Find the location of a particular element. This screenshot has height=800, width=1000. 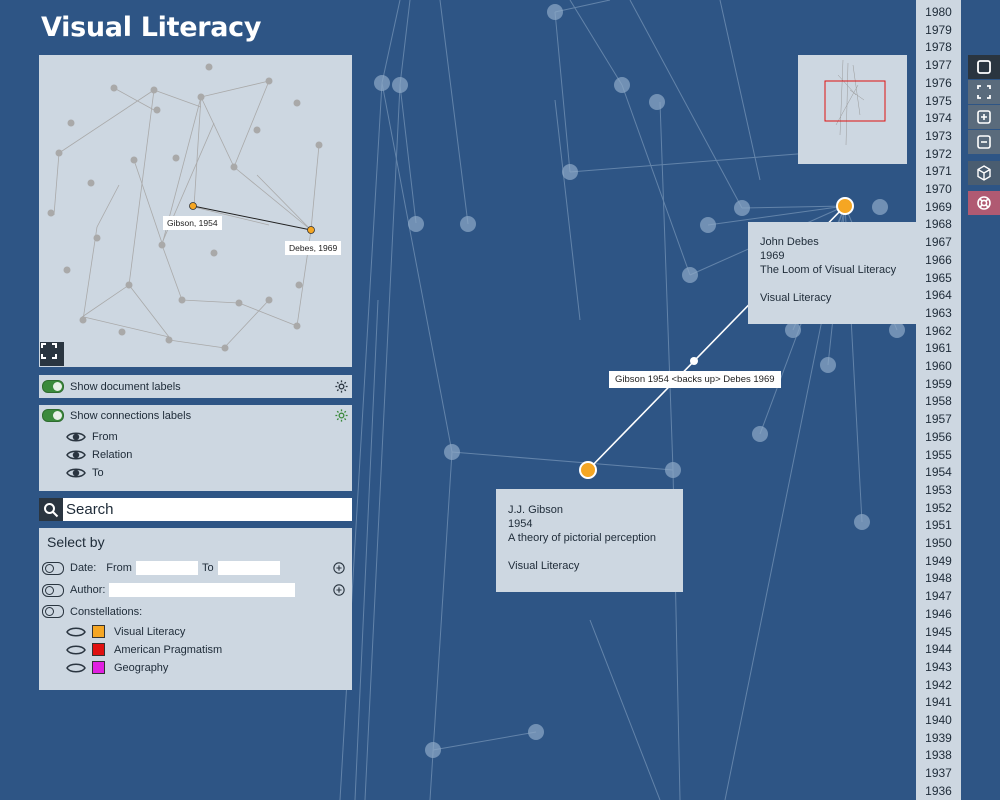

connection-option-to: To is located at coordinates (85, 473).